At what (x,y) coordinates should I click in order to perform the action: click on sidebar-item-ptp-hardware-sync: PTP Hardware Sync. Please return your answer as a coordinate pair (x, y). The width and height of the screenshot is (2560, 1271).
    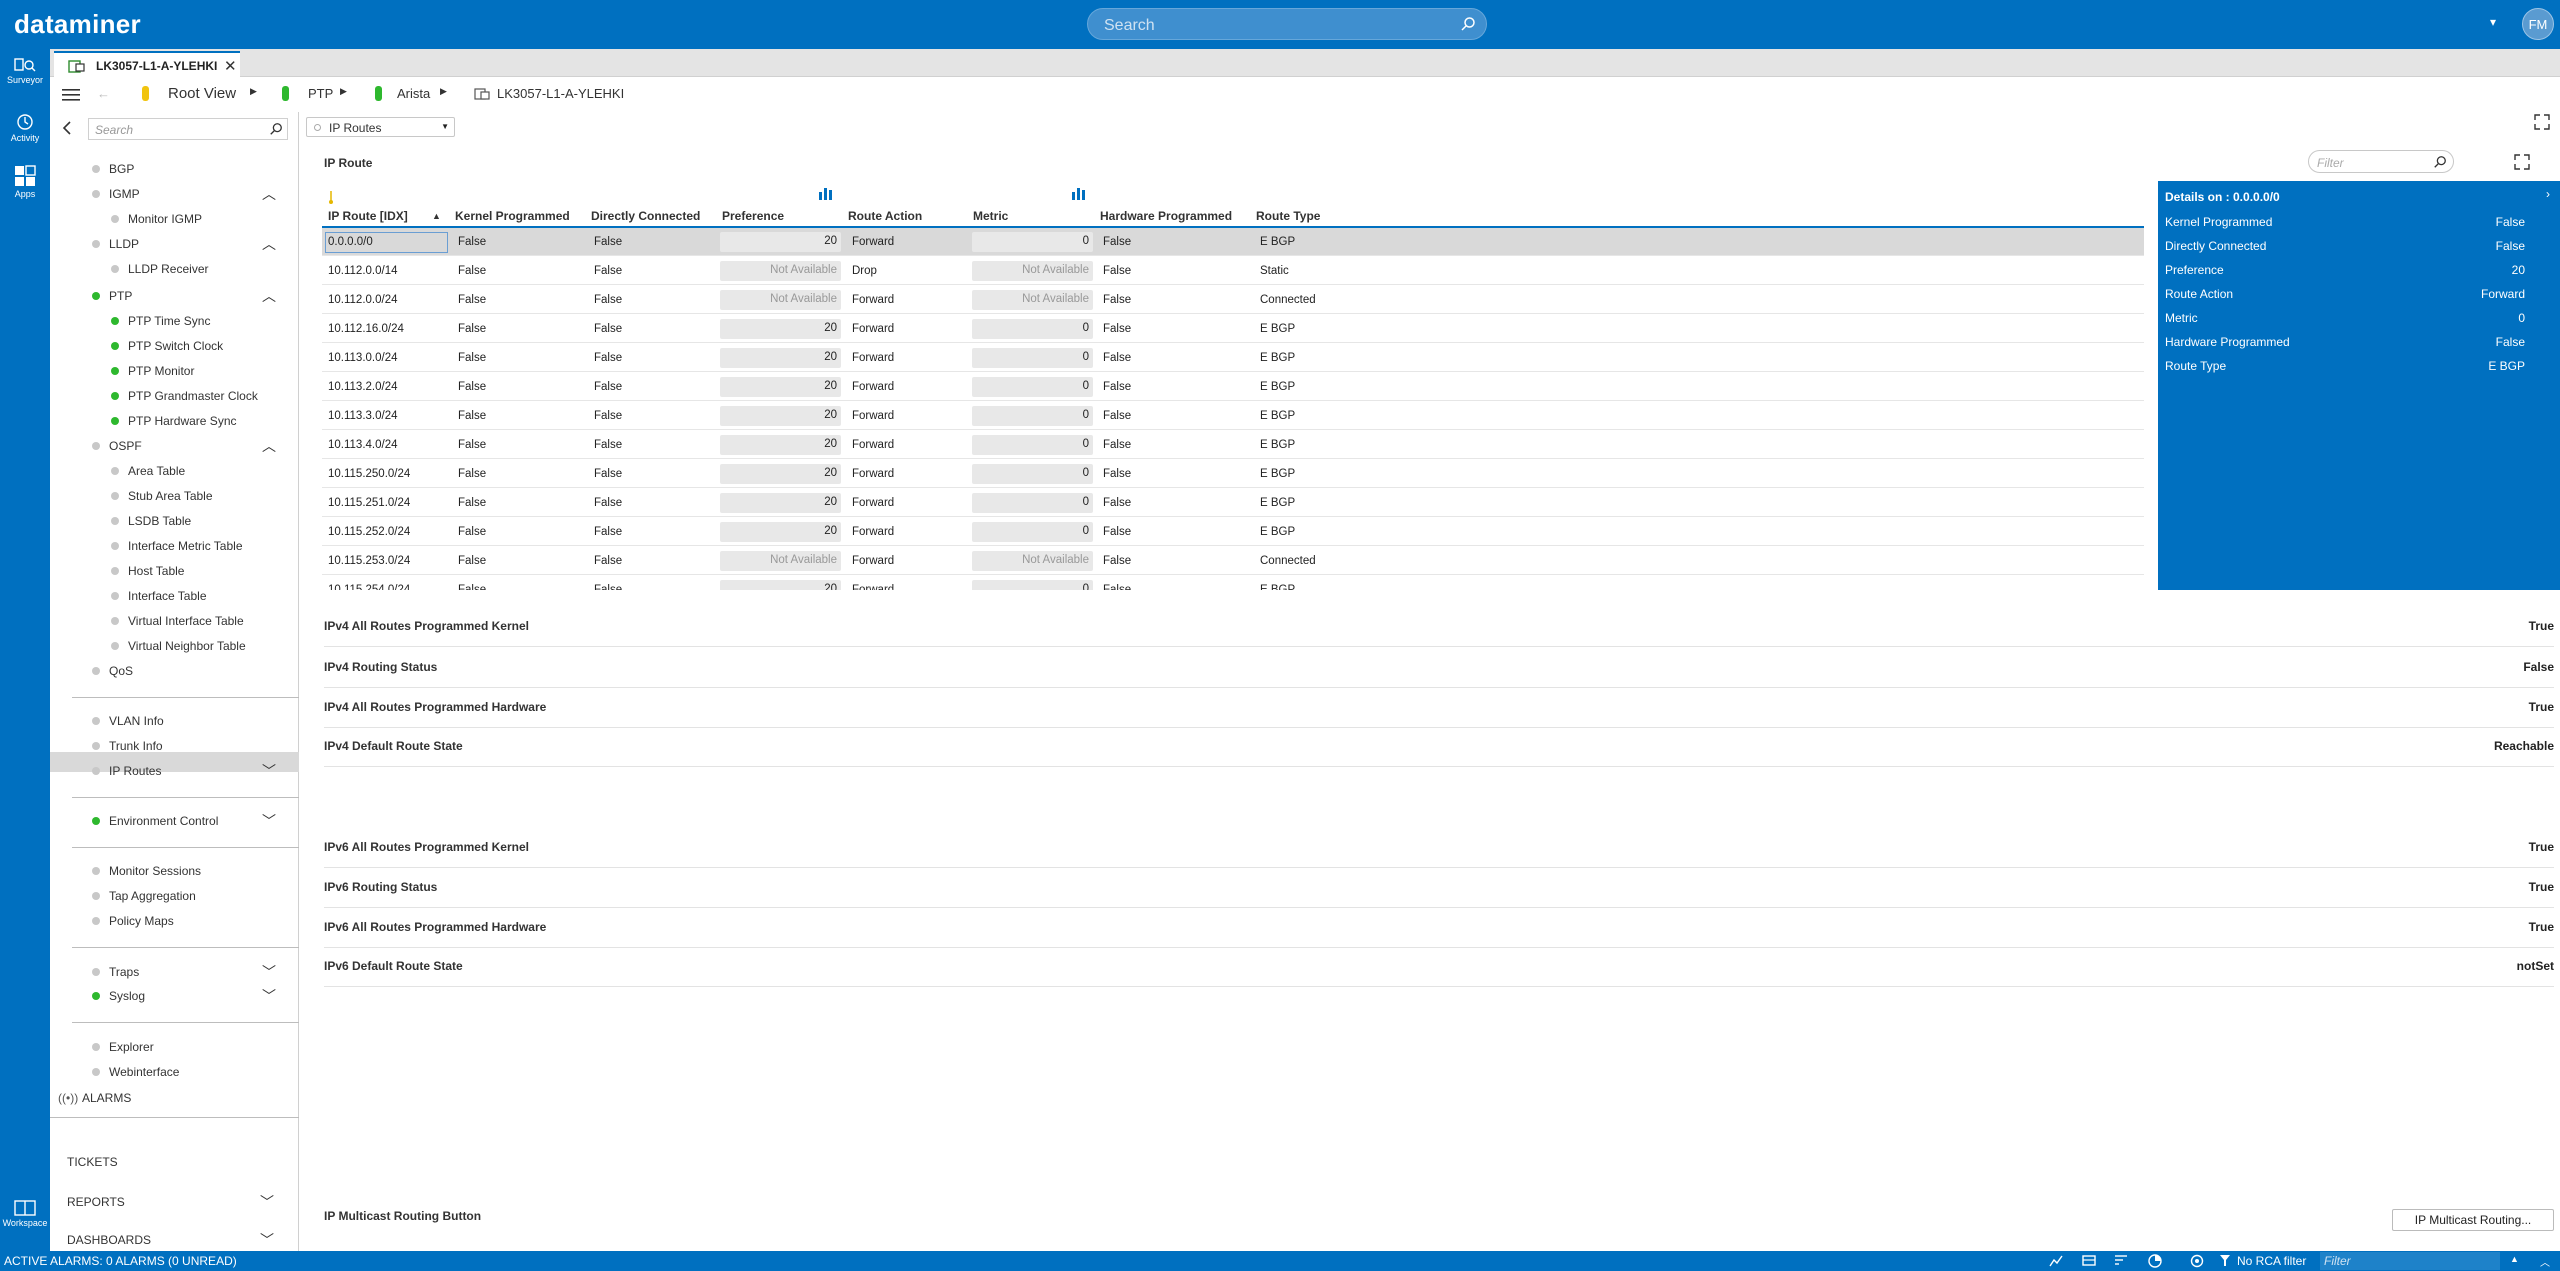
    Looking at the image, I should click on (182, 421).